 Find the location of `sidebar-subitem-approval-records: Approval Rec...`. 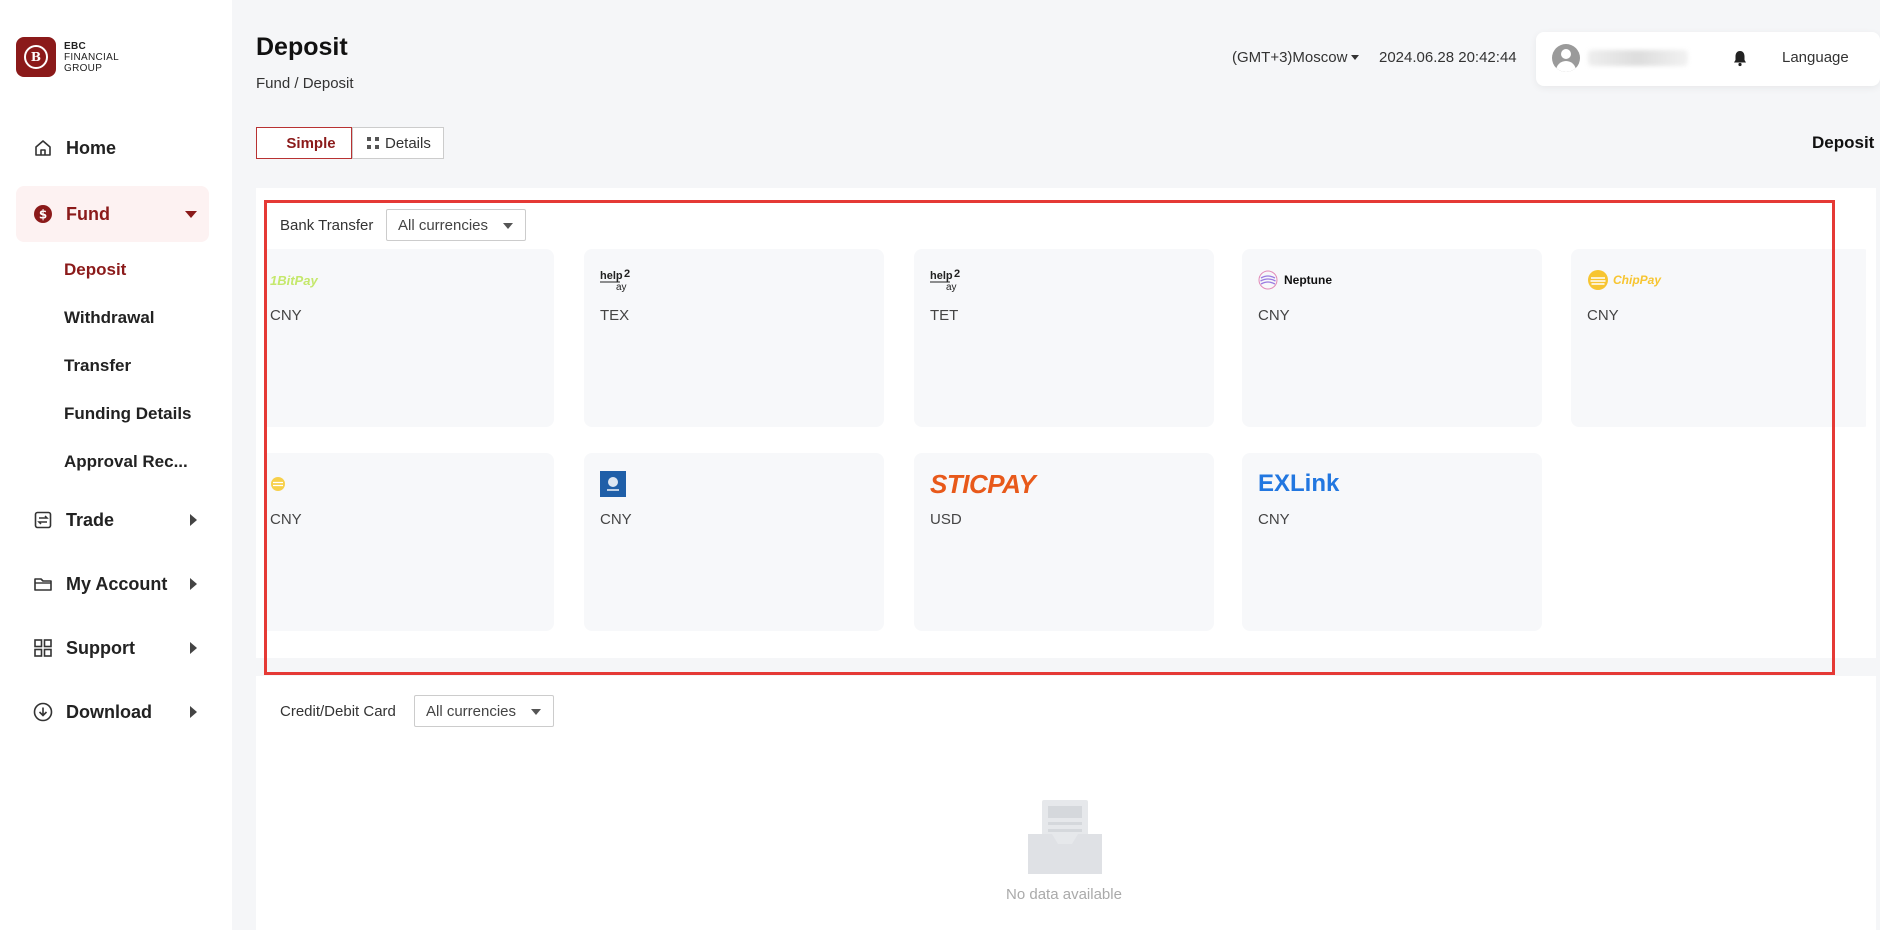

sidebar-subitem-approval-records: Approval Rec... is located at coordinates (126, 462).